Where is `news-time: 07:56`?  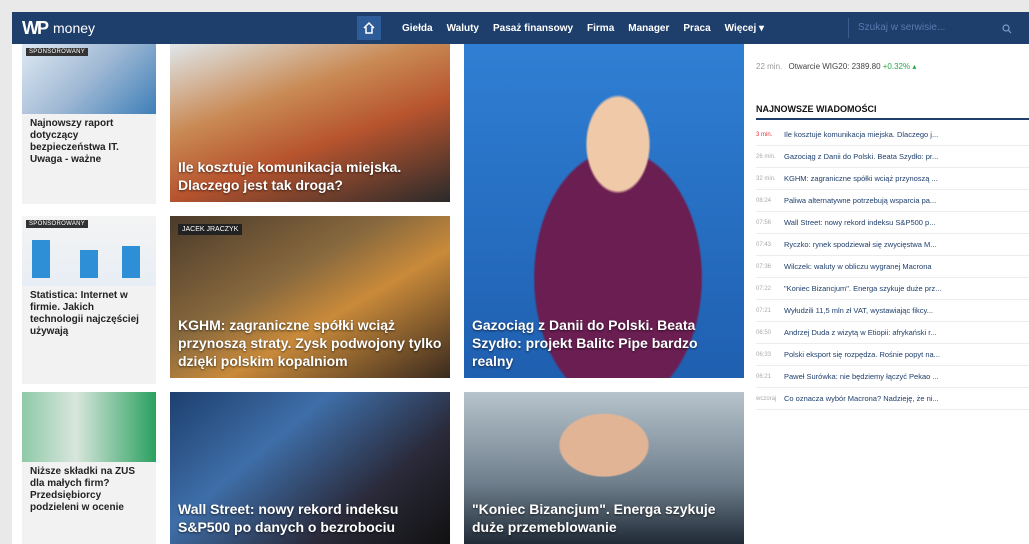 news-time: 07:56 is located at coordinates (764, 222).